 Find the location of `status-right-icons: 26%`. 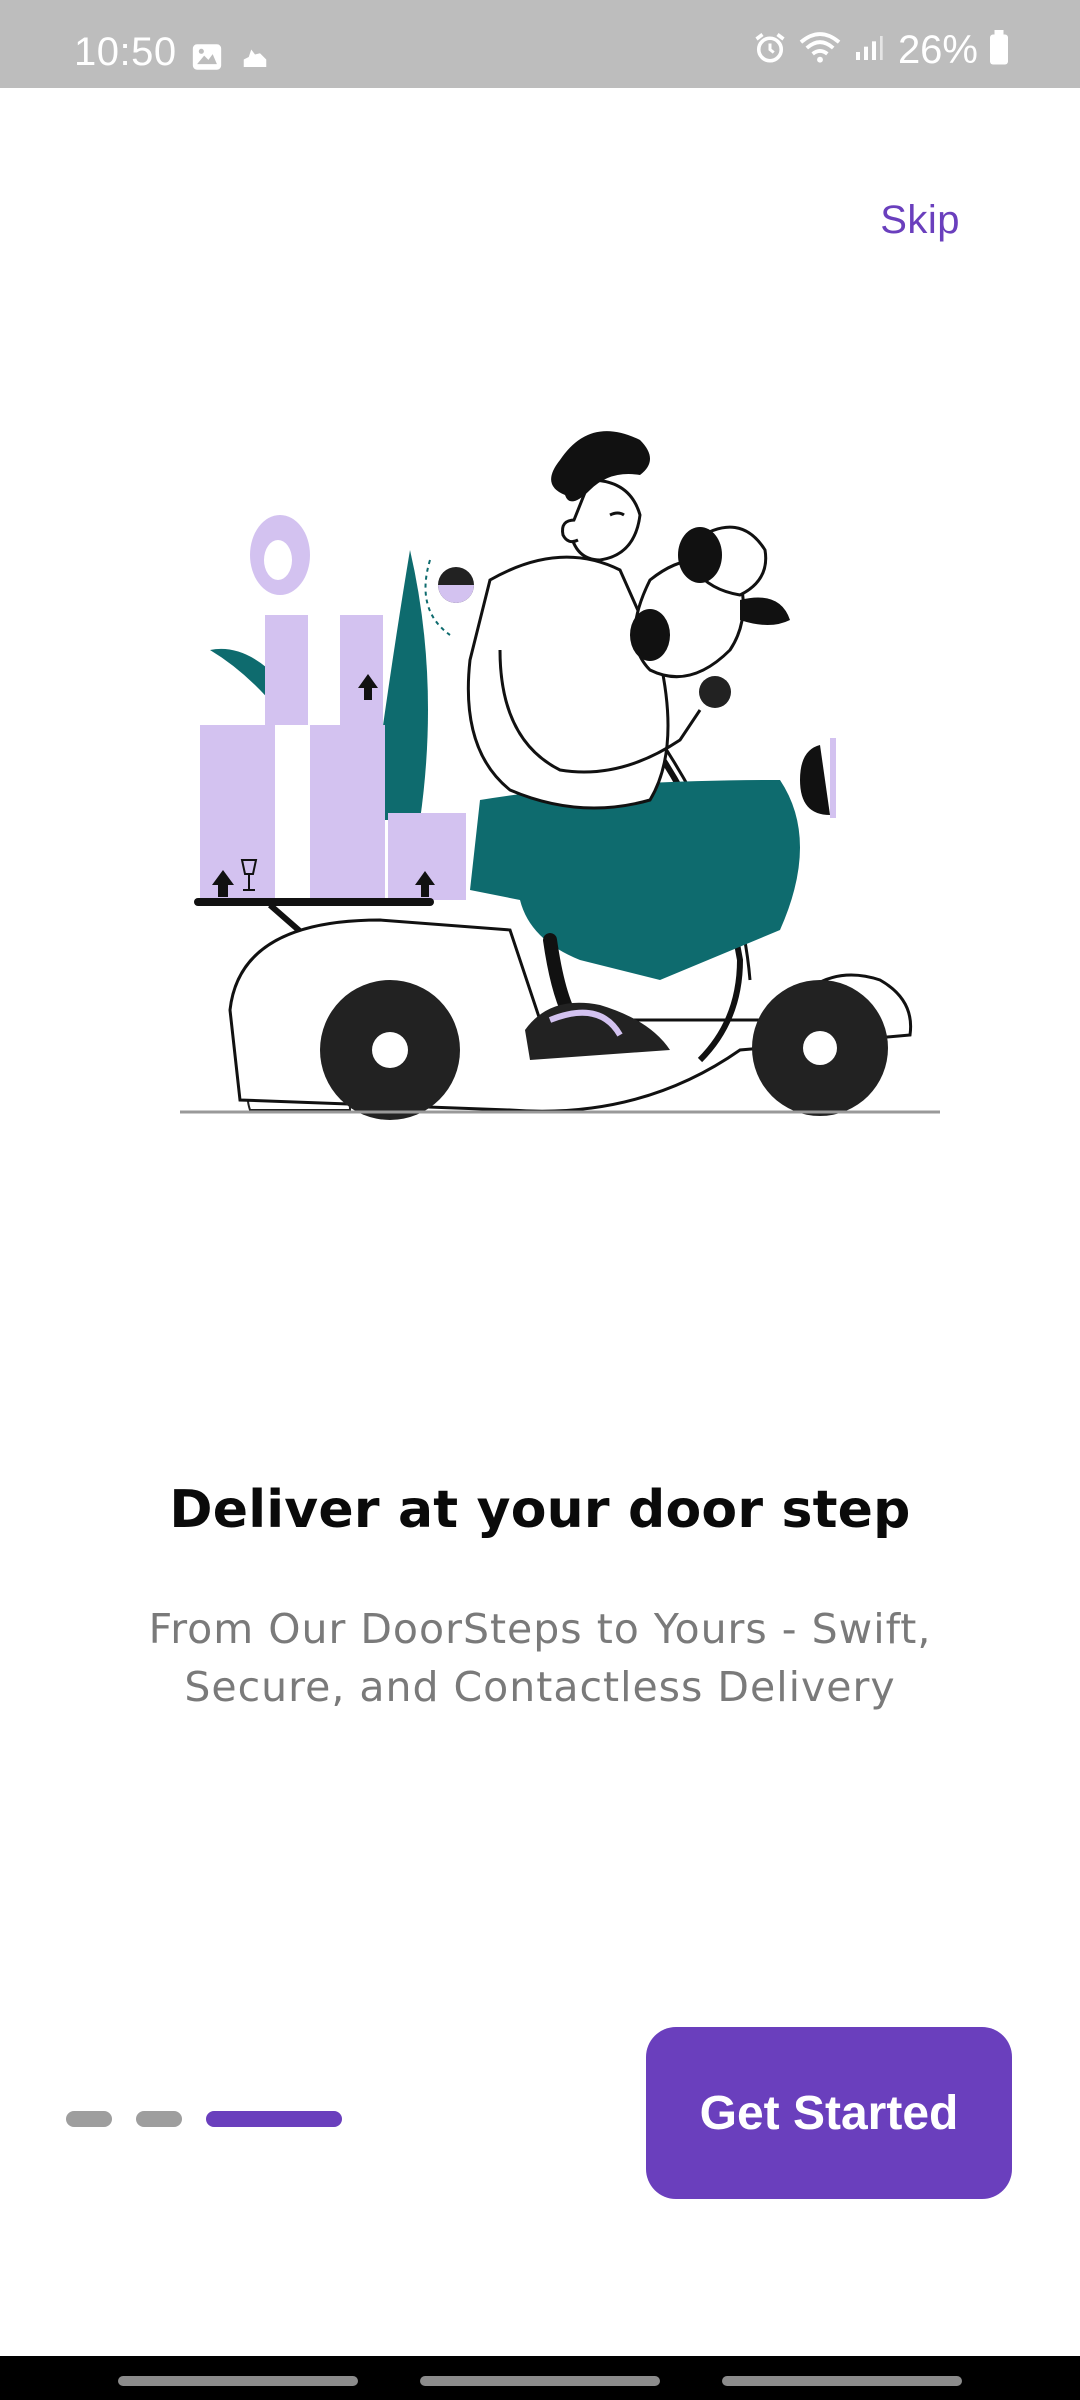

status-right-icons: 26% is located at coordinates (881, 50).